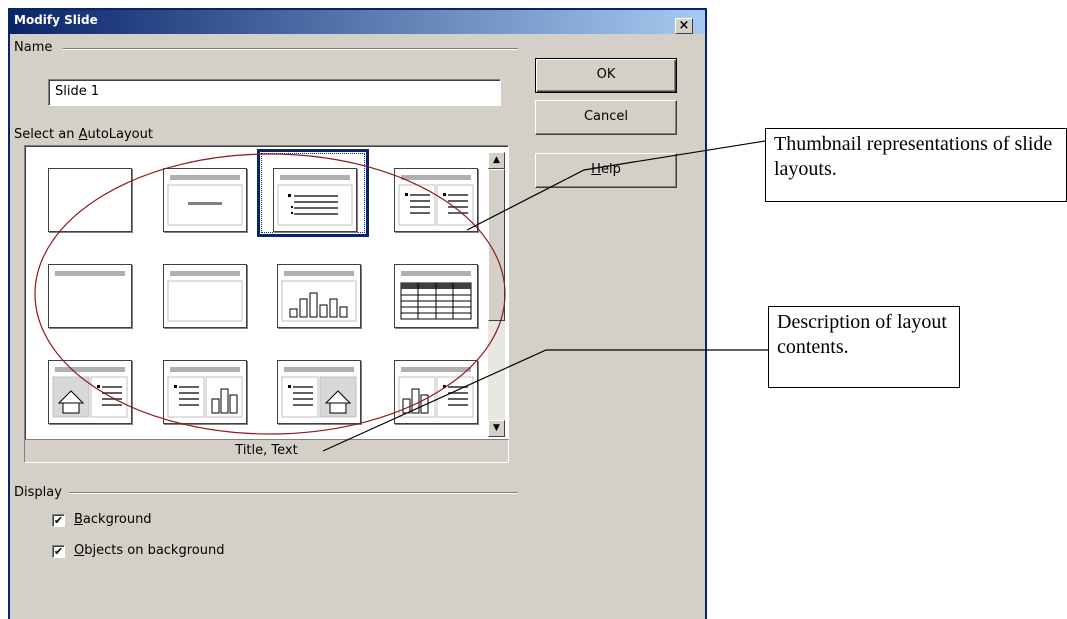 This screenshot has height=619, width=1067. What do you see at coordinates (616, 185) in the screenshot?
I see `thumbnail-leader-line` at bounding box center [616, 185].